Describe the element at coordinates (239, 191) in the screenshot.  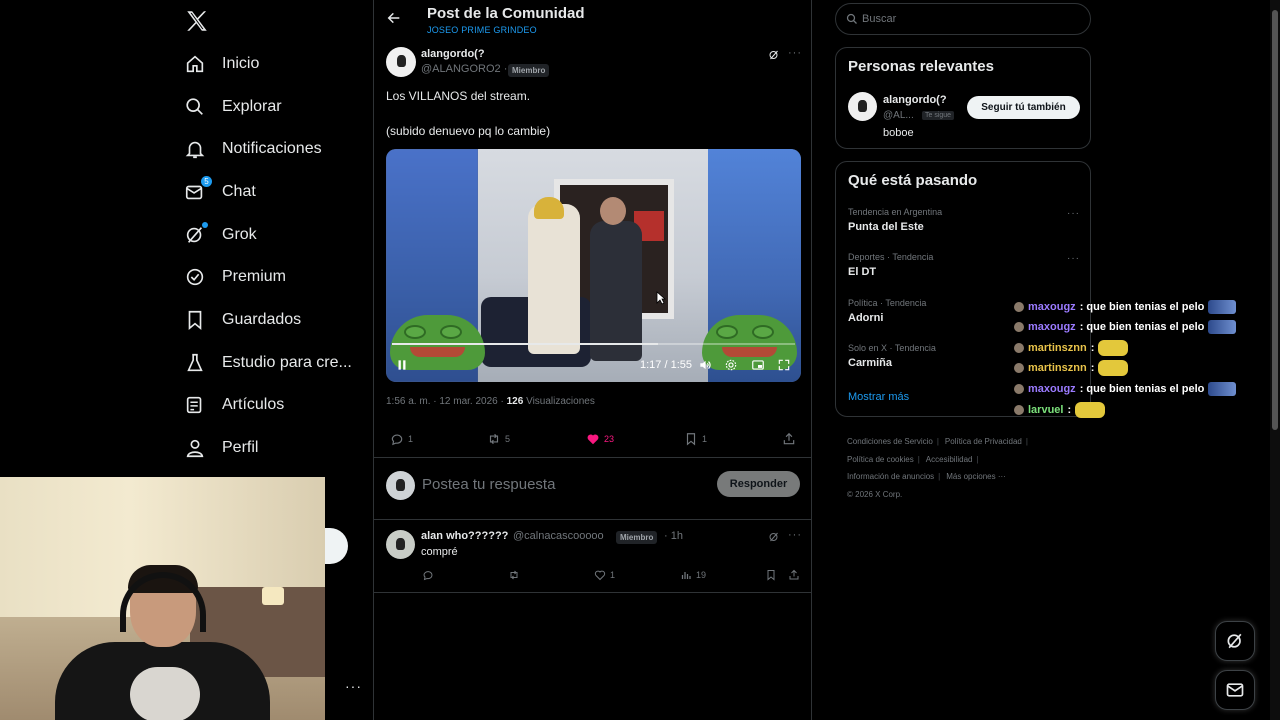
I see `nav-label: Chat` at that location.